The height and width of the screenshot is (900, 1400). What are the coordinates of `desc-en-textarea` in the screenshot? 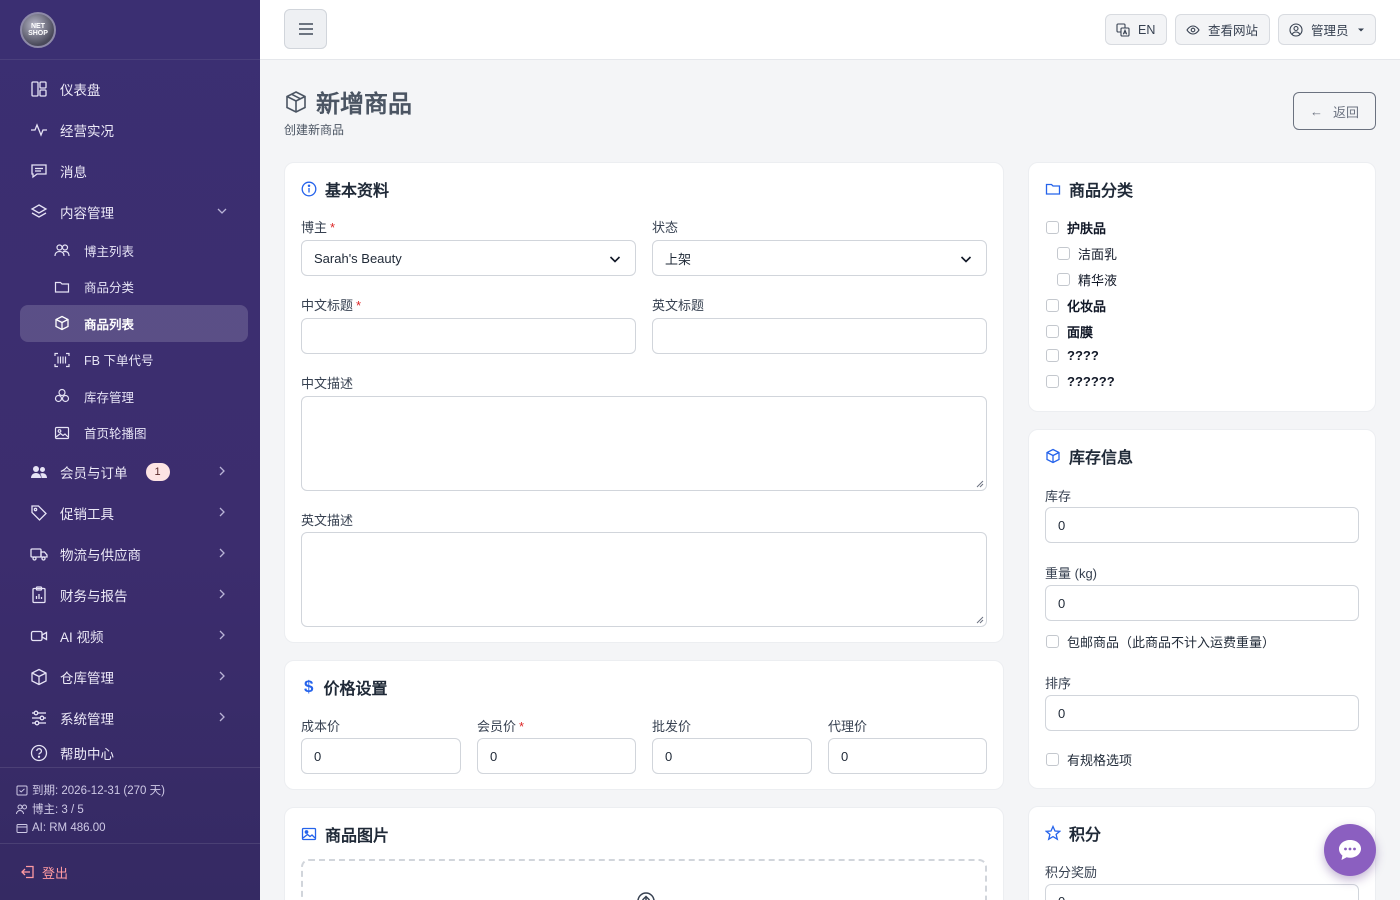 It's located at (644, 579).